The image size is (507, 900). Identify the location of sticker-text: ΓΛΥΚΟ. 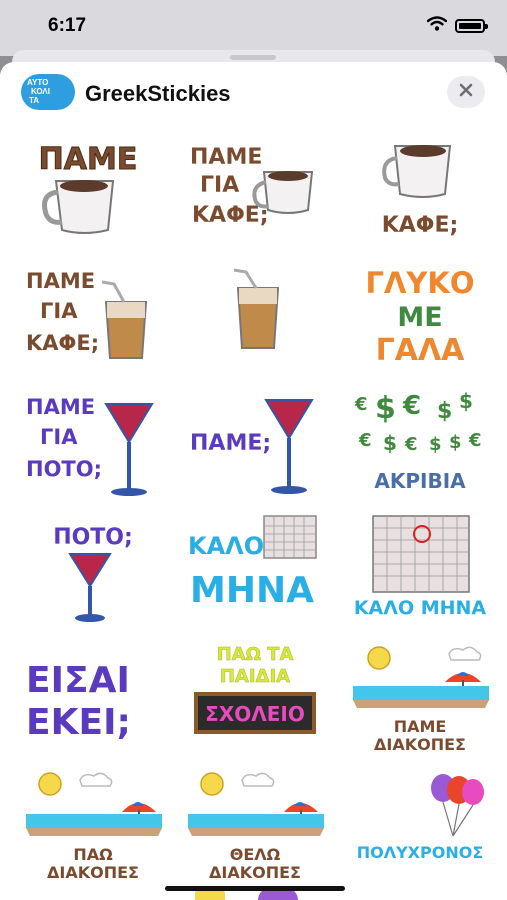
(419, 283).